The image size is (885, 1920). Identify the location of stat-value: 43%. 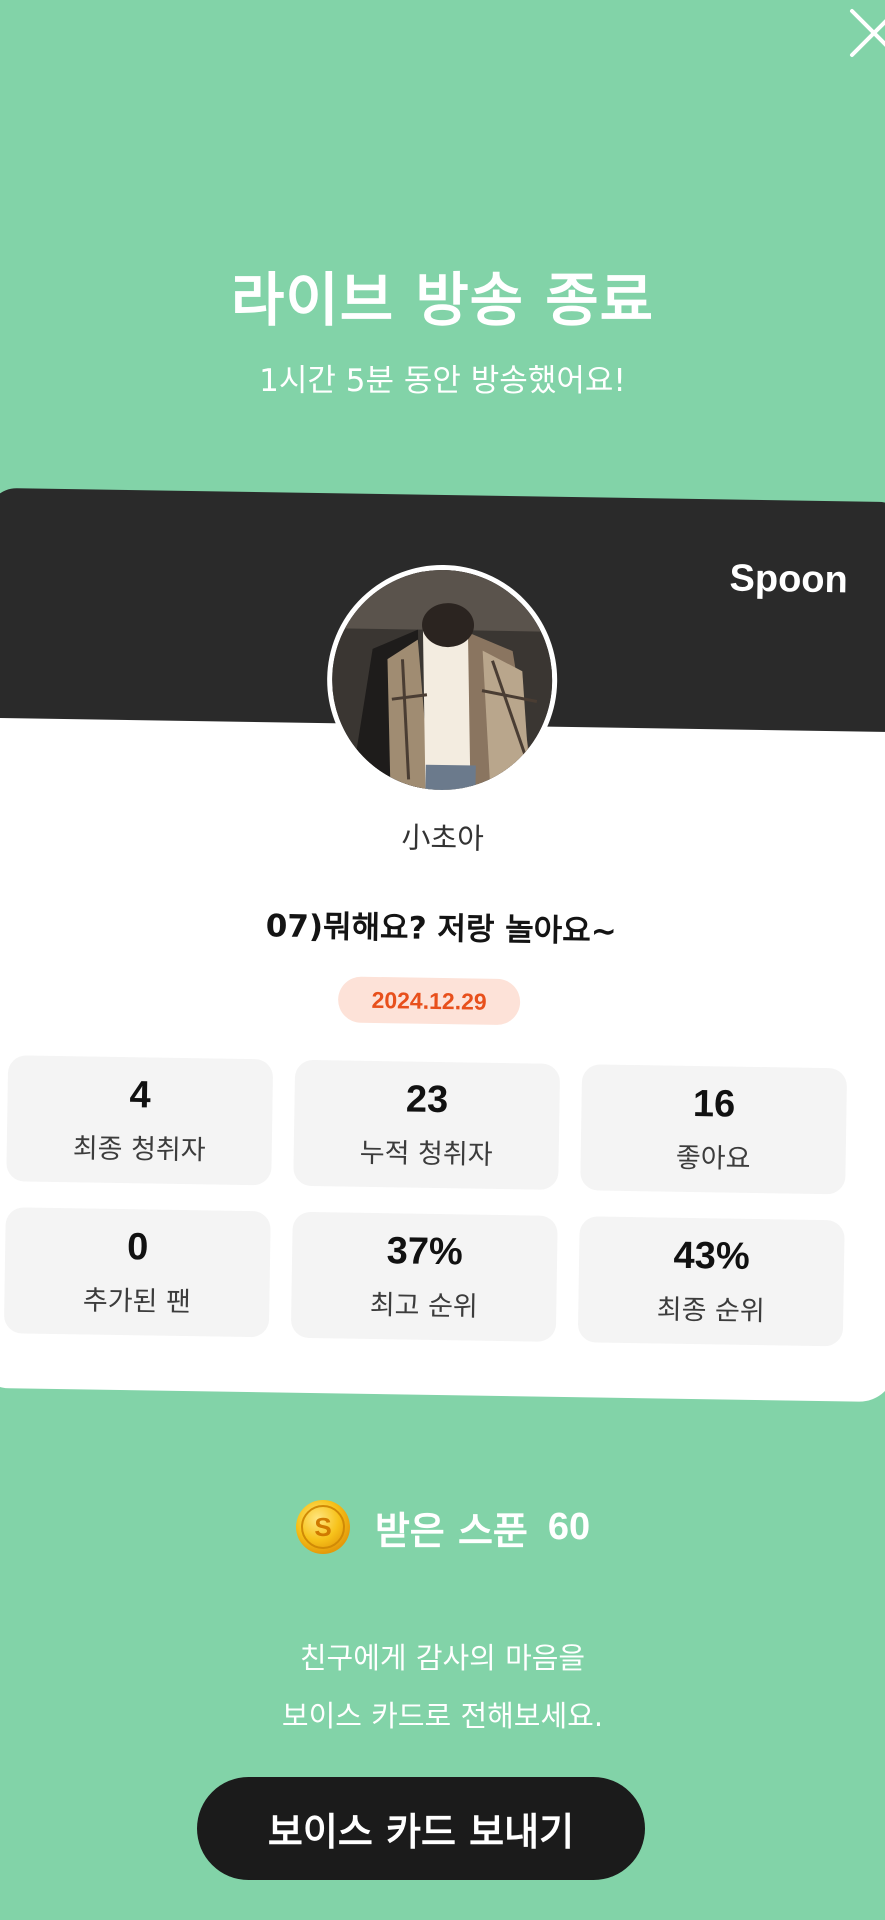
(712, 1256).